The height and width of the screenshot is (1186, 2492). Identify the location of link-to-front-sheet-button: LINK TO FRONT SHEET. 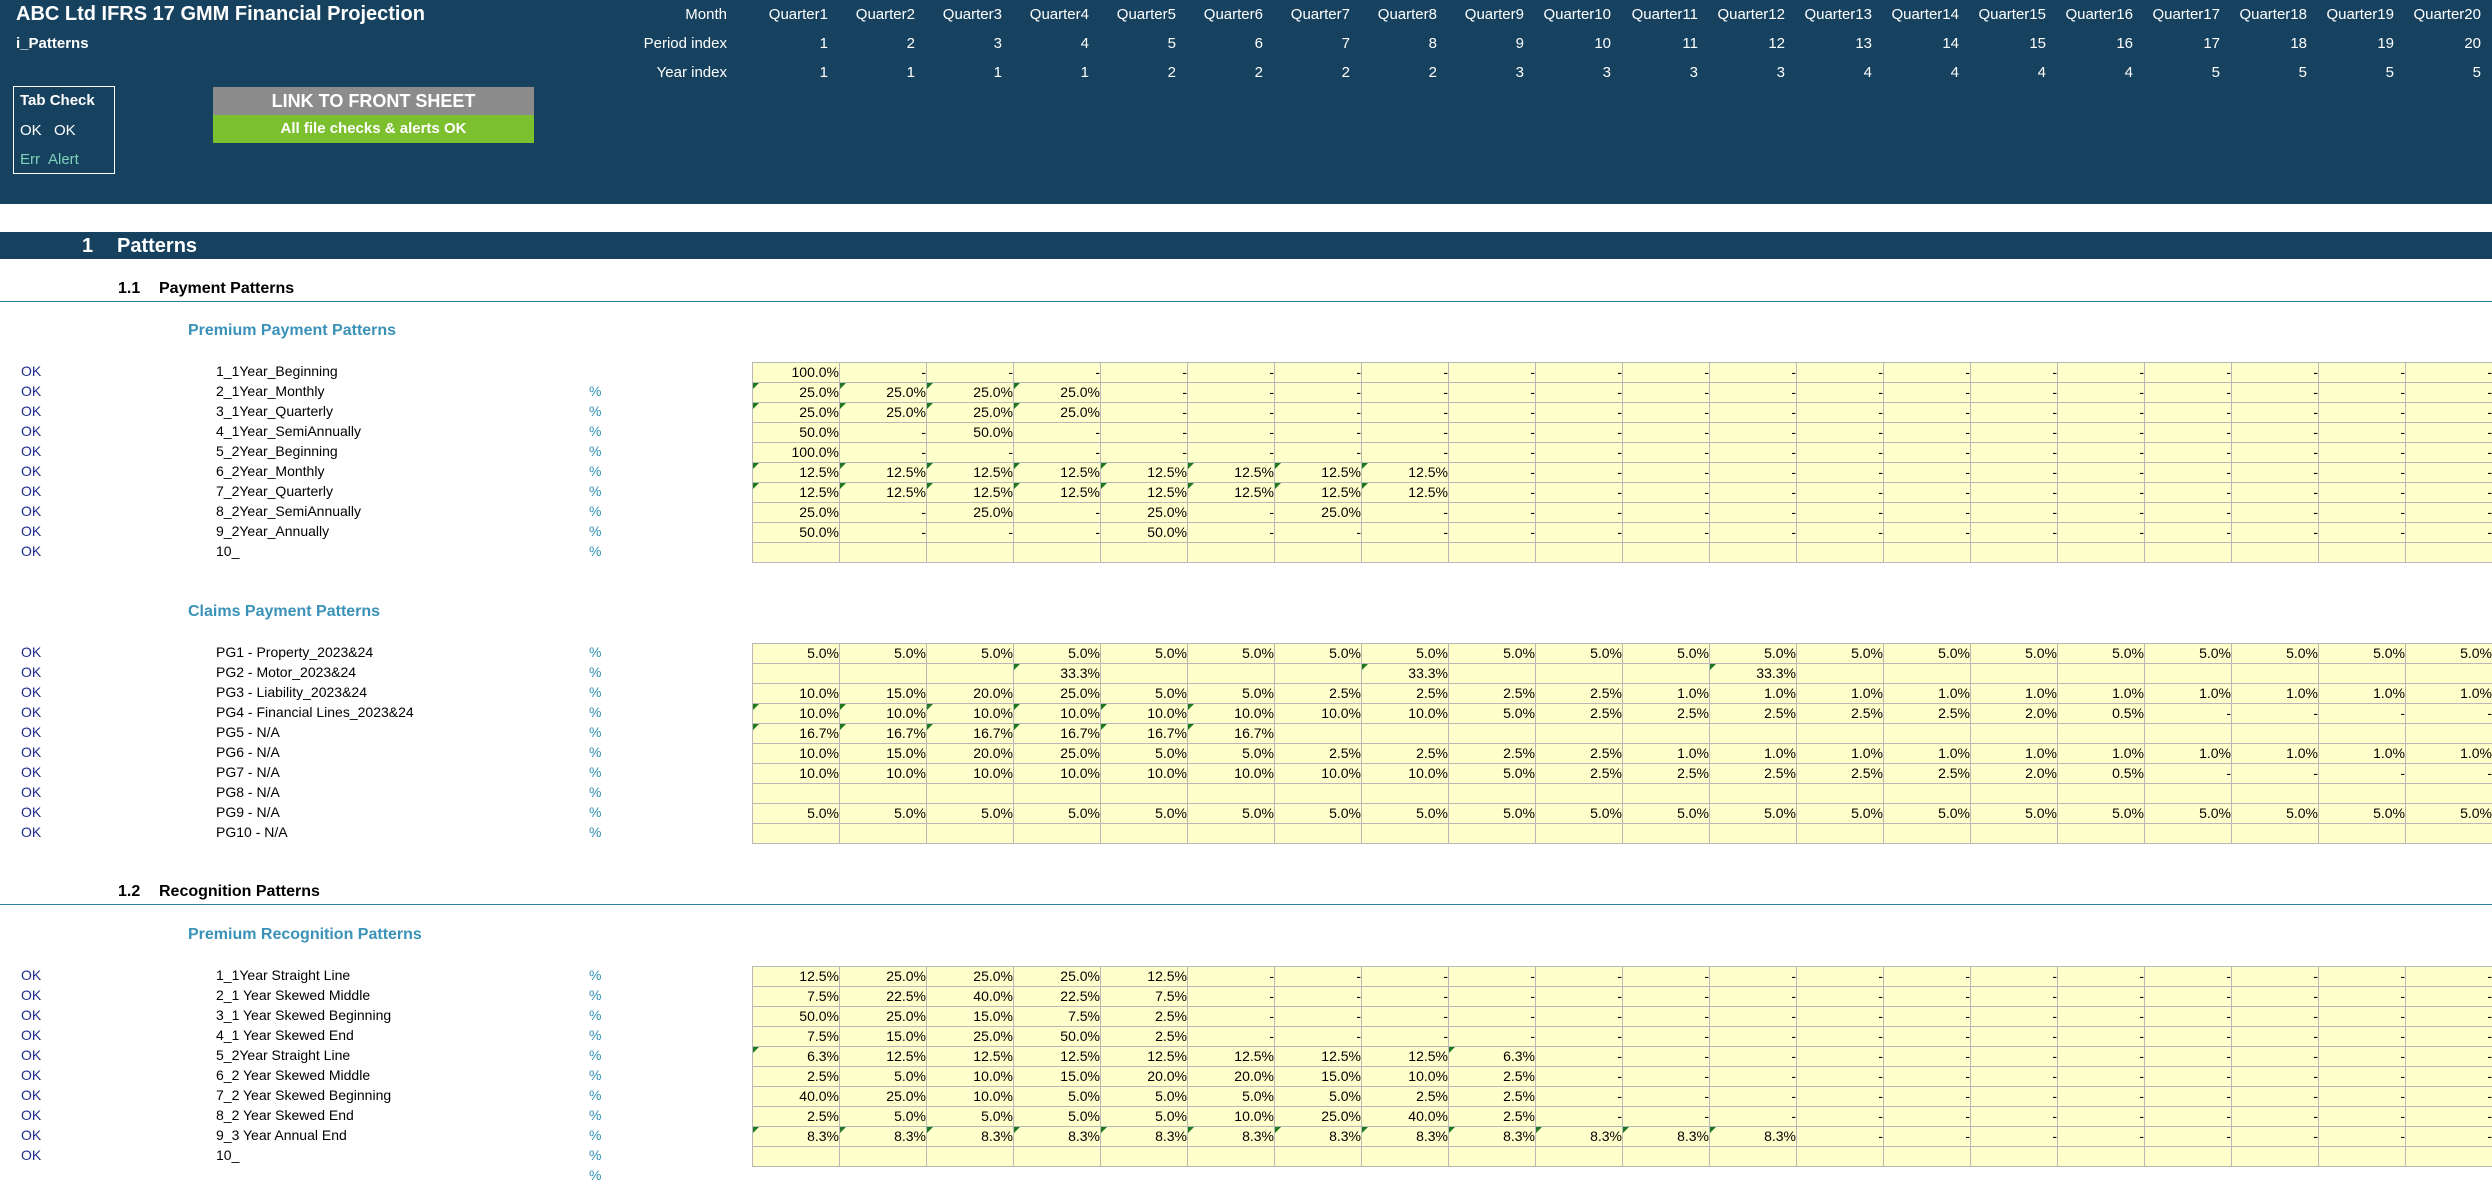
(373, 101).